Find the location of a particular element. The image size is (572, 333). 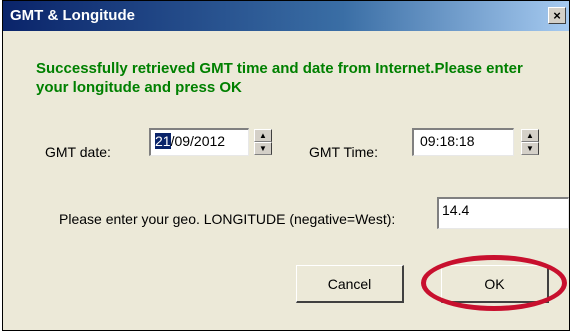

gmt-time-value: 09:18:18 is located at coordinates (447, 141).